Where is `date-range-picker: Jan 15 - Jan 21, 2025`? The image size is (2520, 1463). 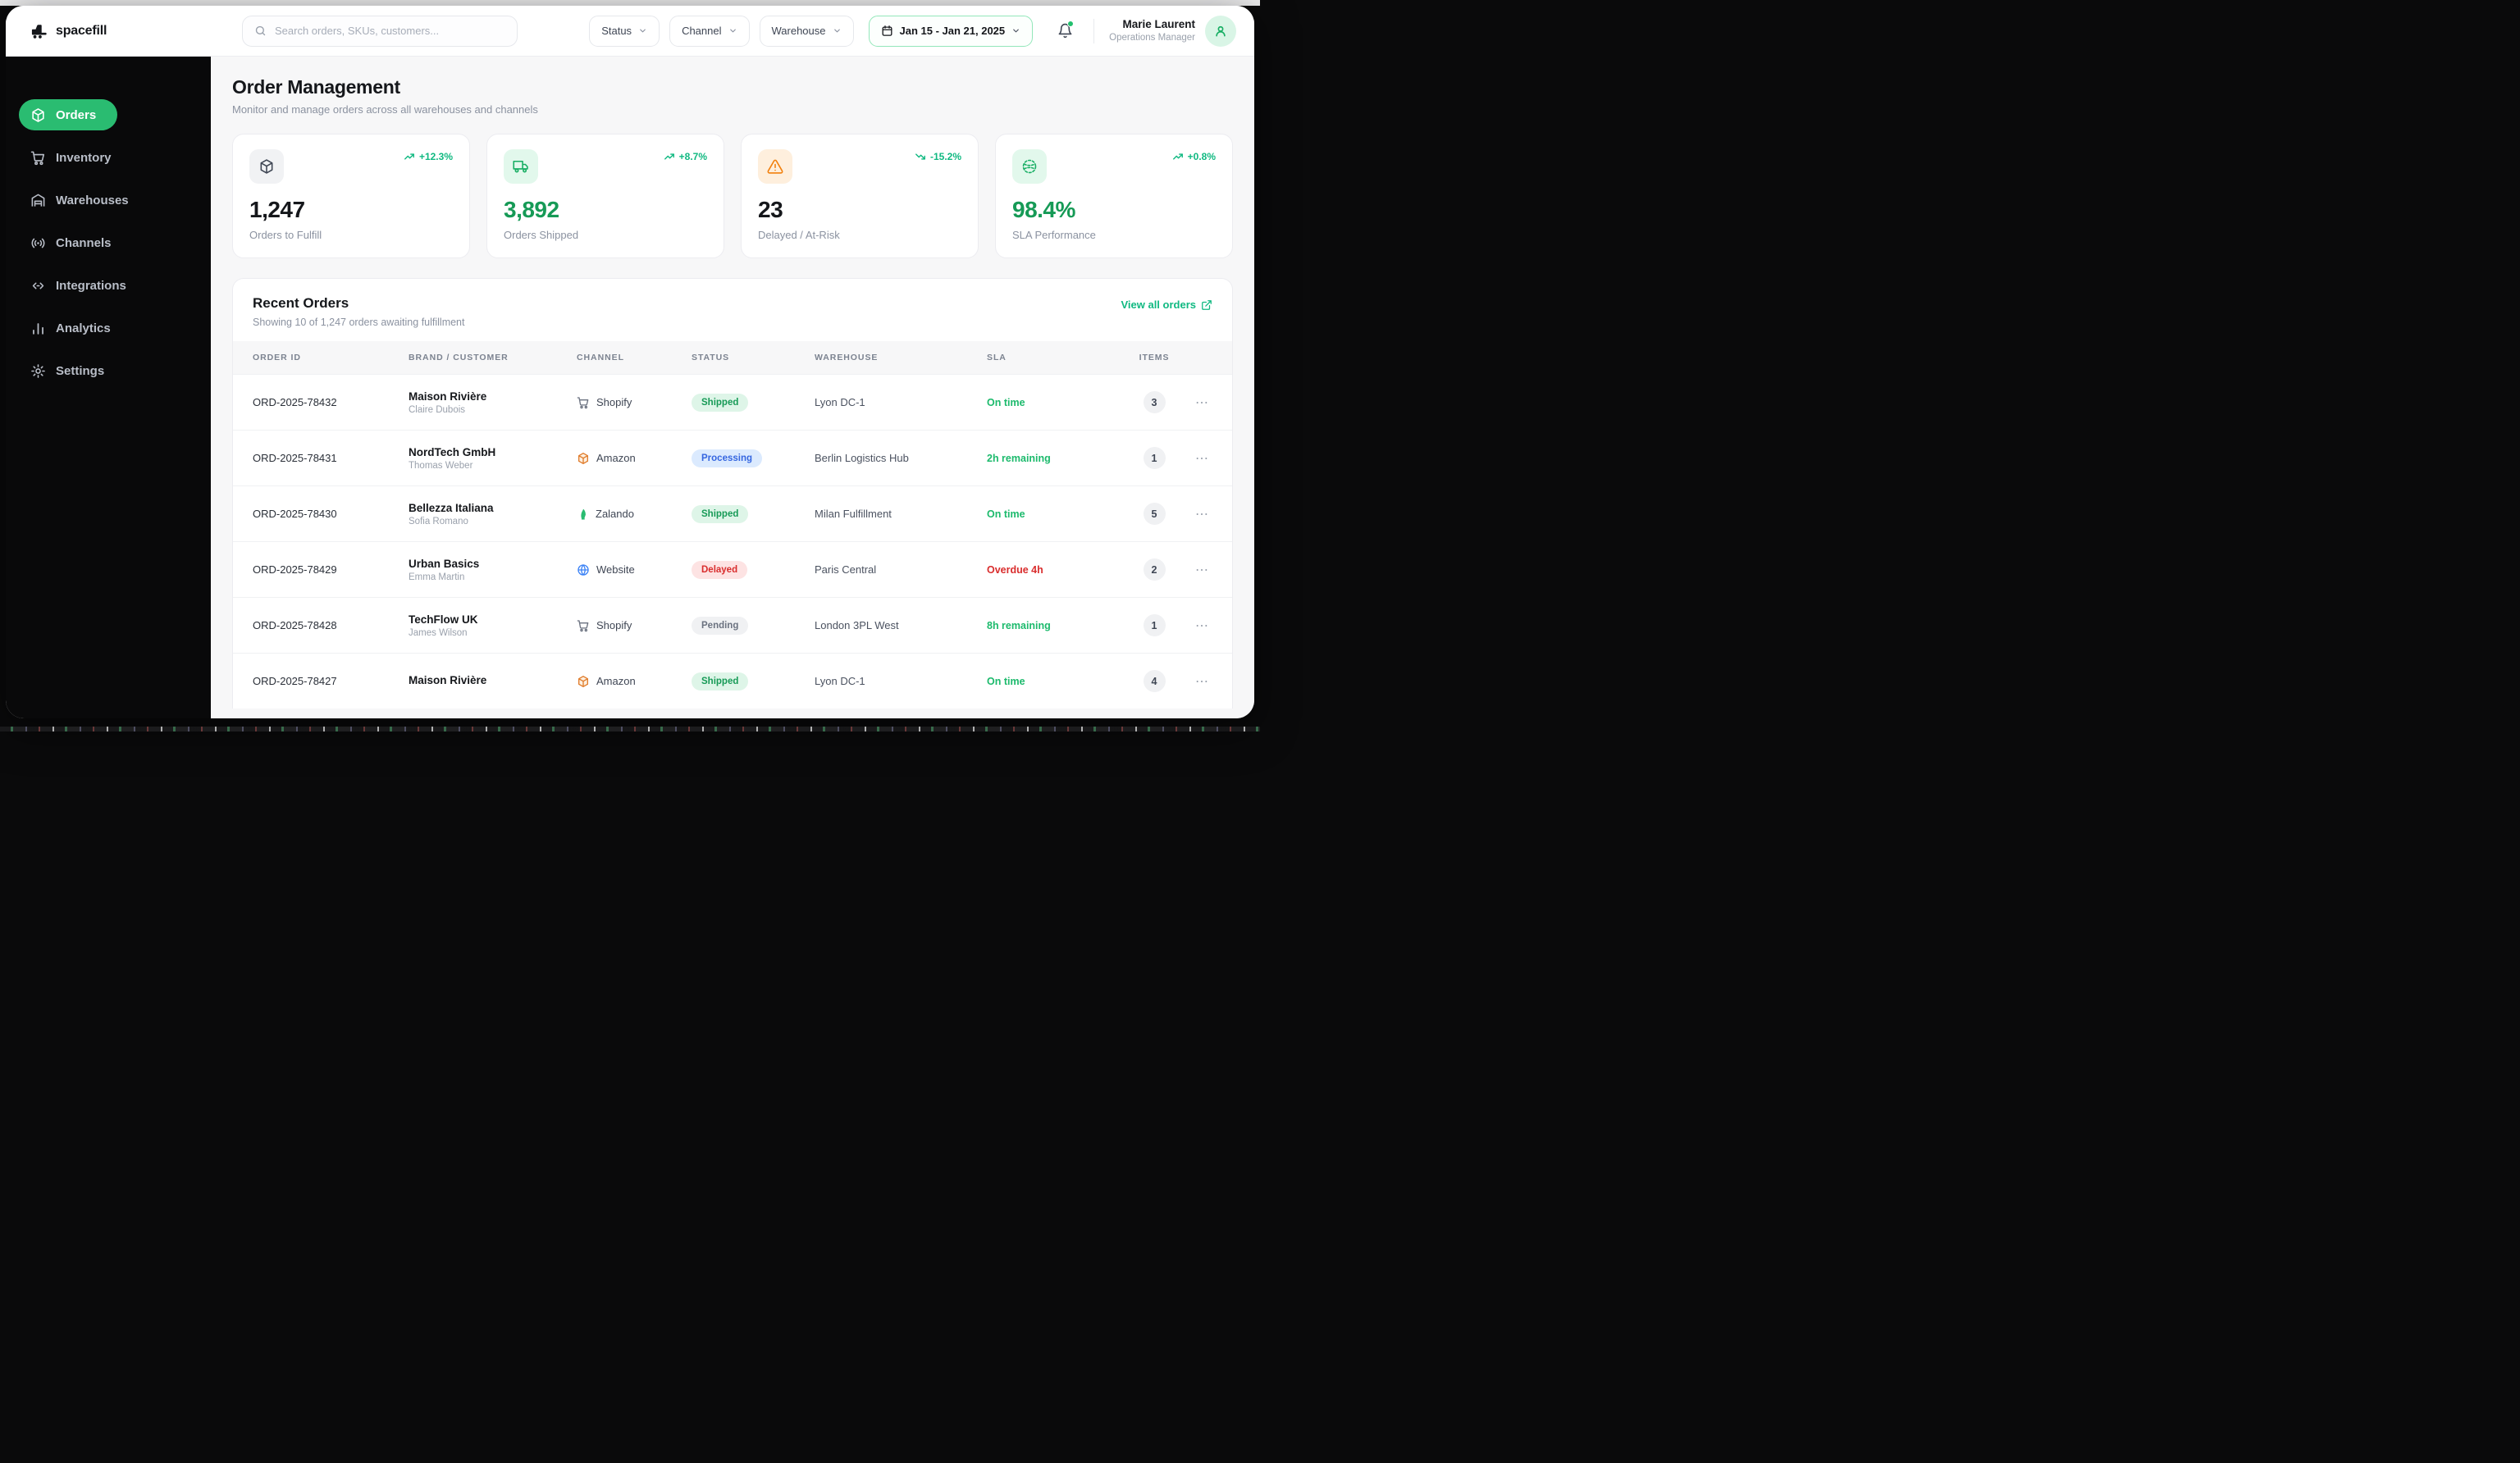
date-range-picker: Jan 15 - Jan 21, 2025 is located at coordinates (951, 31).